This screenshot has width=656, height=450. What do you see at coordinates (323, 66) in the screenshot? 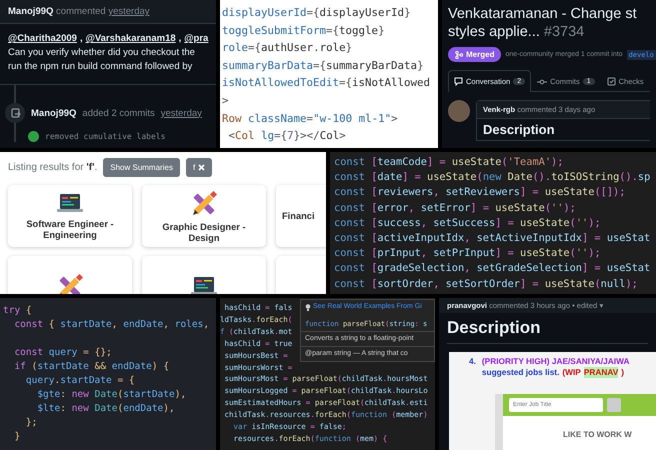
I see `code-line: summaryBarData={summaryBarData}` at bounding box center [323, 66].